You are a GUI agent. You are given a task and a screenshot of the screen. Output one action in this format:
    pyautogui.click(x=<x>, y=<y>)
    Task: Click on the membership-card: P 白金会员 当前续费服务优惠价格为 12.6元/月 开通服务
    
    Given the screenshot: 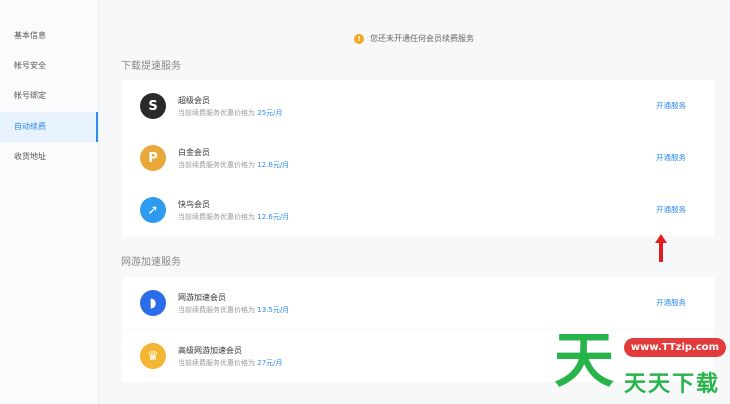 What is the action you would take?
    pyautogui.click(x=418, y=158)
    